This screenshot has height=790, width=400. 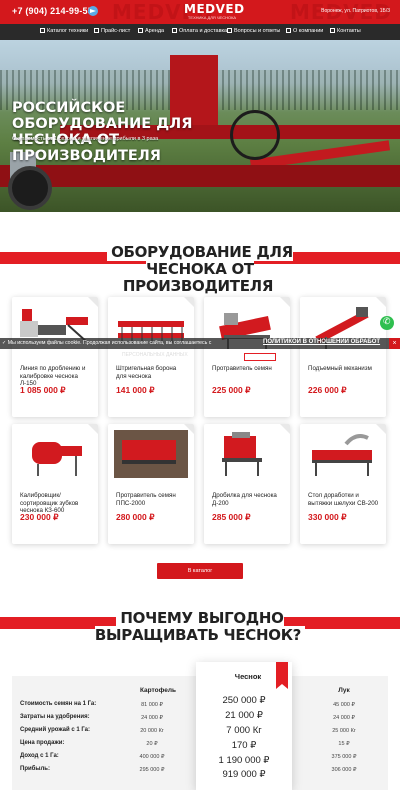 What do you see at coordinates (158, 690) in the screenshot?
I see `column-potato: Картофель` at bounding box center [158, 690].